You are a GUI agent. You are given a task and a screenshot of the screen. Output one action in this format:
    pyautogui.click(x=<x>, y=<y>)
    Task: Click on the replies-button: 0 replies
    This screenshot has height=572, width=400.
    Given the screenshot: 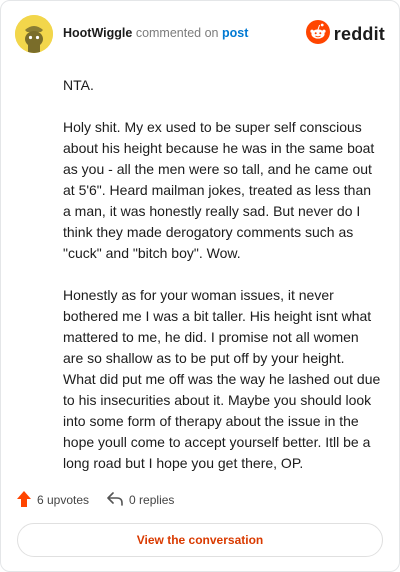 What is the action you would take?
    pyautogui.click(x=141, y=500)
    